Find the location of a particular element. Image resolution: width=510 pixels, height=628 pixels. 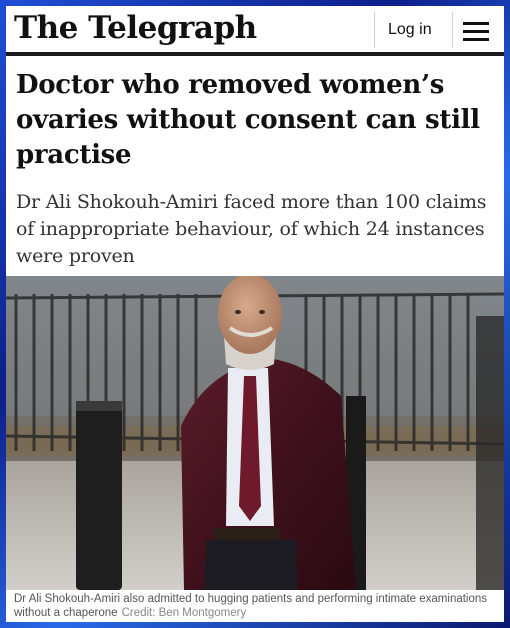

masthead: The Telegraph Log in is located at coordinates (255, 31).